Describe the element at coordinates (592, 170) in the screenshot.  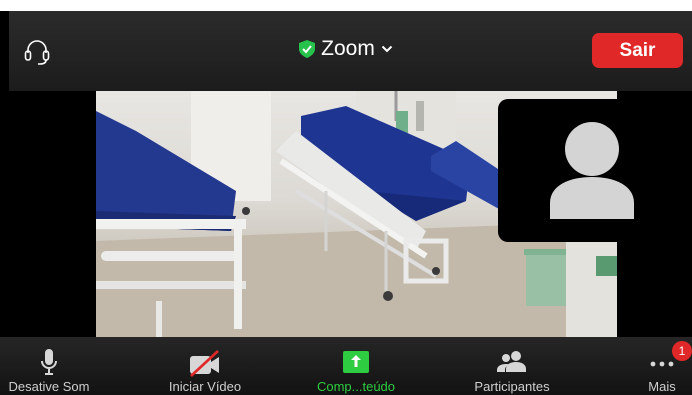
I see `avatar-placeholder-icon` at that location.